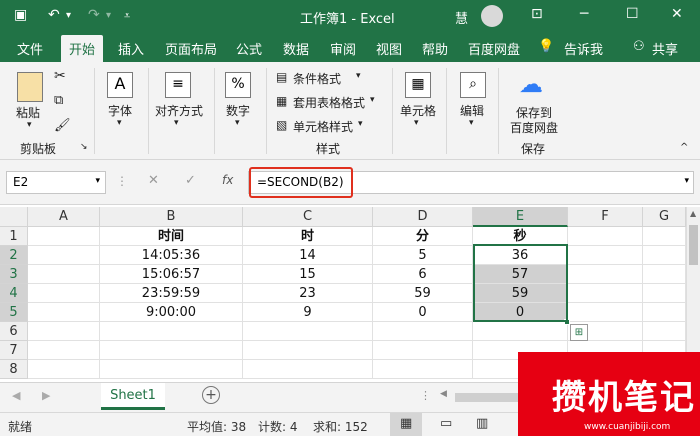 The height and width of the screenshot is (436, 700). I want to click on cell-g1, so click(664, 236).